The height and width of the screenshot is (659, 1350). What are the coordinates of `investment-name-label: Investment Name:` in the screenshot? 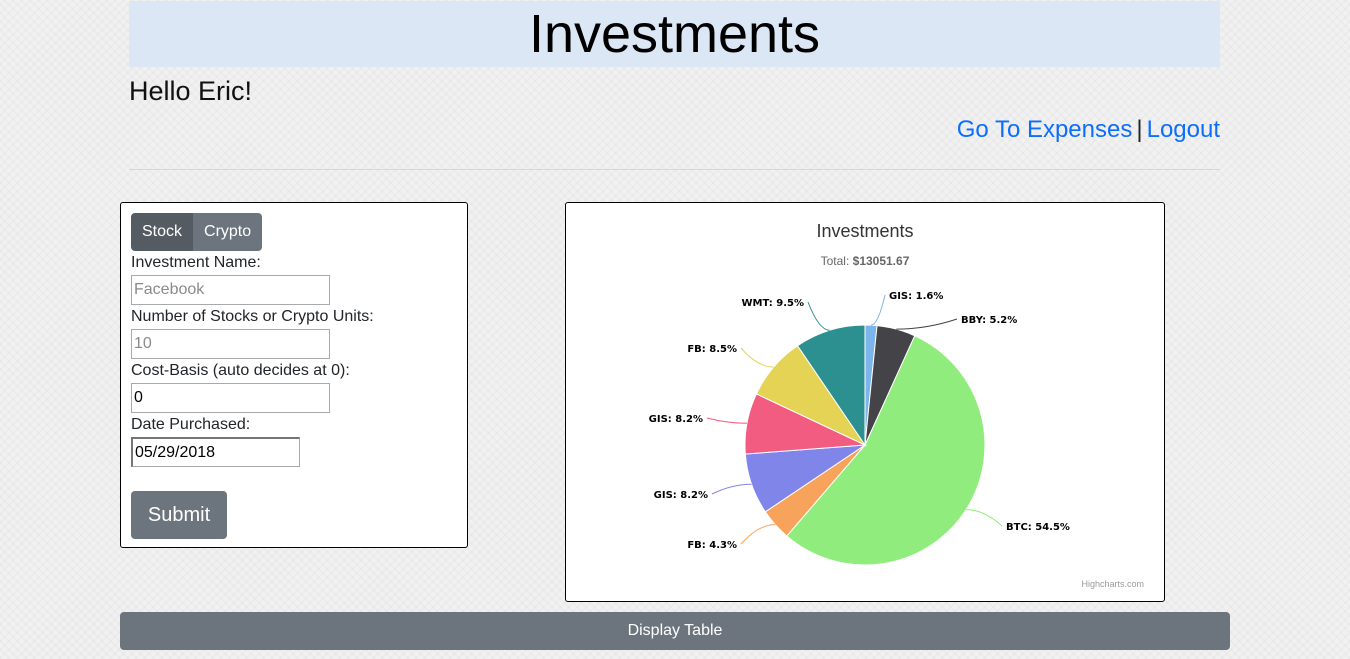 It's located at (196, 262).